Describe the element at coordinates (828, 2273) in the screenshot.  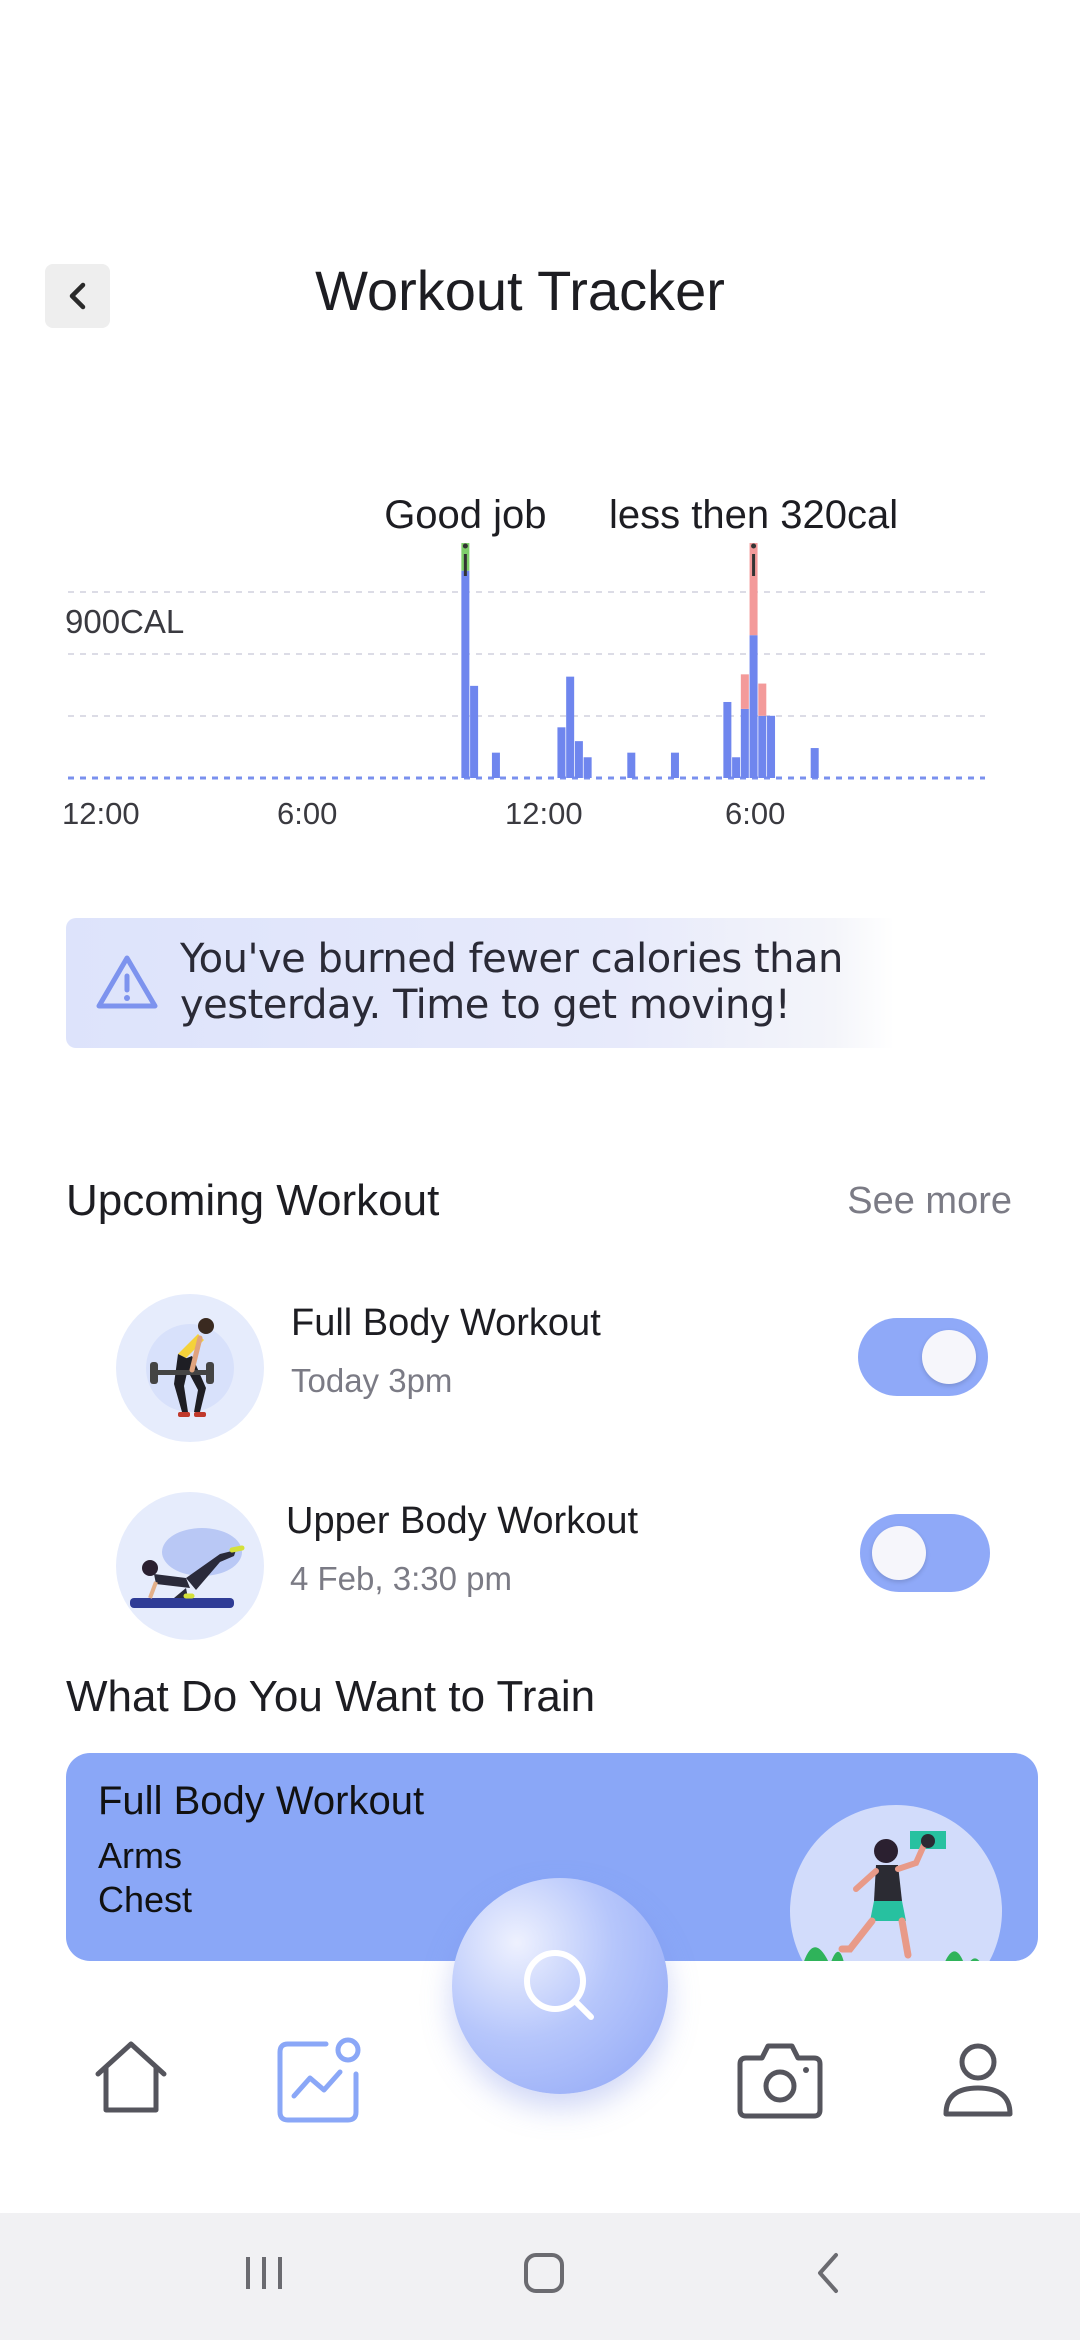
I see `back-nav-icon` at that location.